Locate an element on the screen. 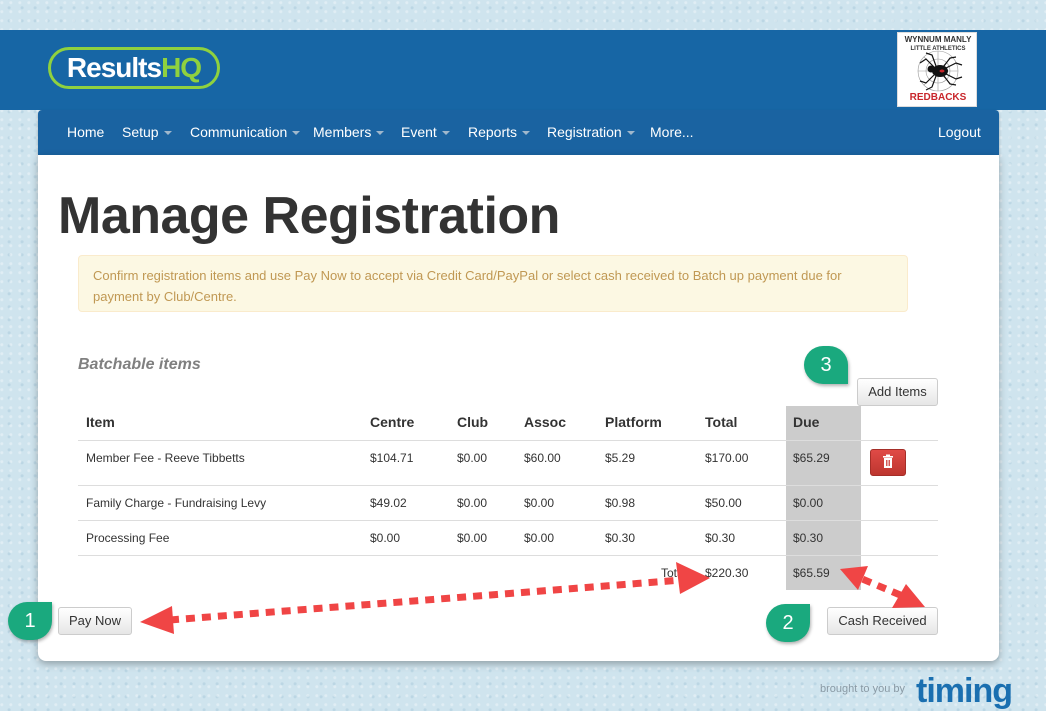 This screenshot has width=1046, height=711. footer-brought-by: brought to you by is located at coordinates (863, 689).